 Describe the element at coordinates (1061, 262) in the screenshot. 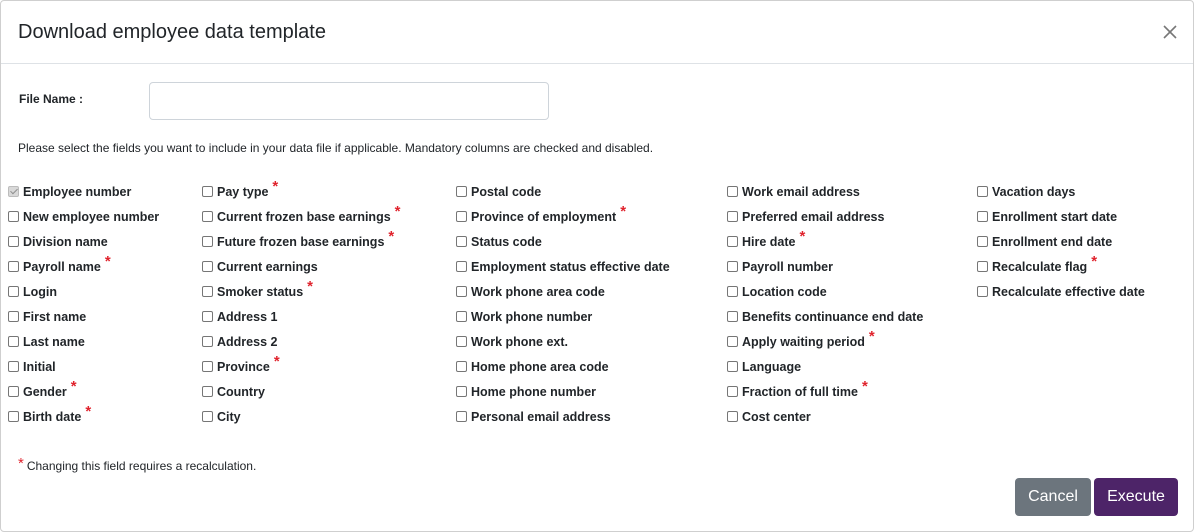

I see `field-option: Recalculate flag *` at that location.